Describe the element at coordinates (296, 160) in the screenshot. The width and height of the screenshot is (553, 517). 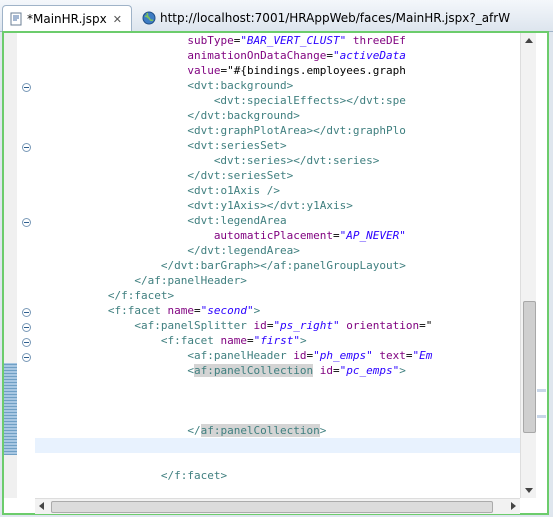
I see `code-token: <dvt:series></dvt:series>` at that location.